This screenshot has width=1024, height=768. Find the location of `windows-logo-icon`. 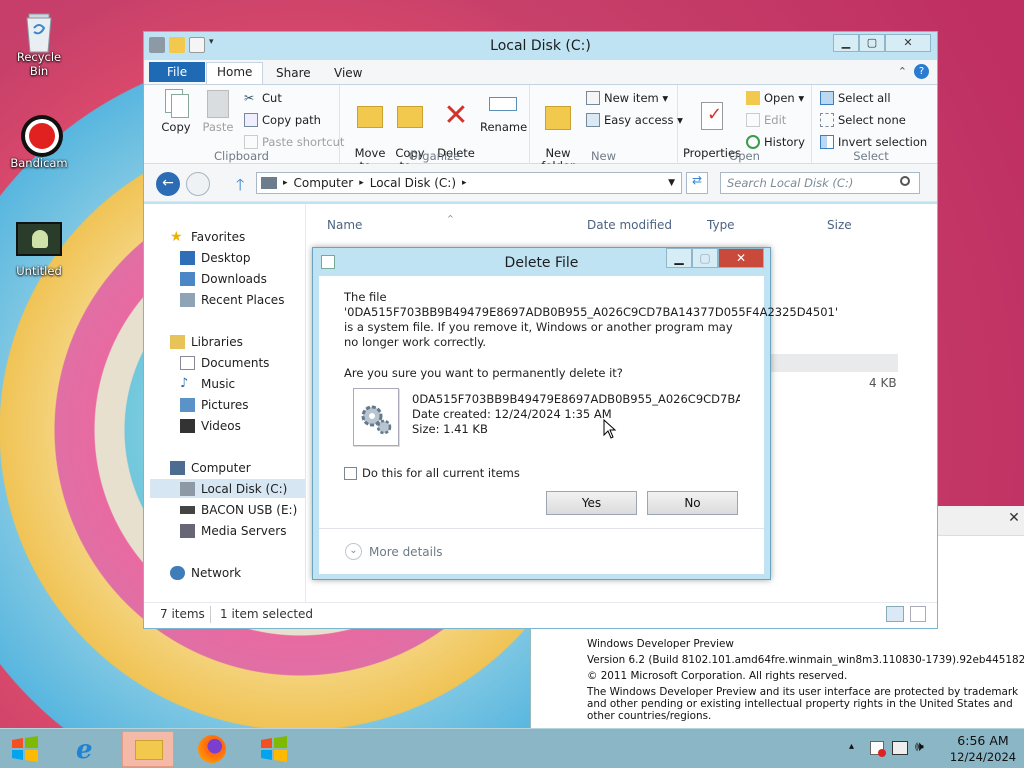

windows-logo-icon is located at coordinates (25, 749).